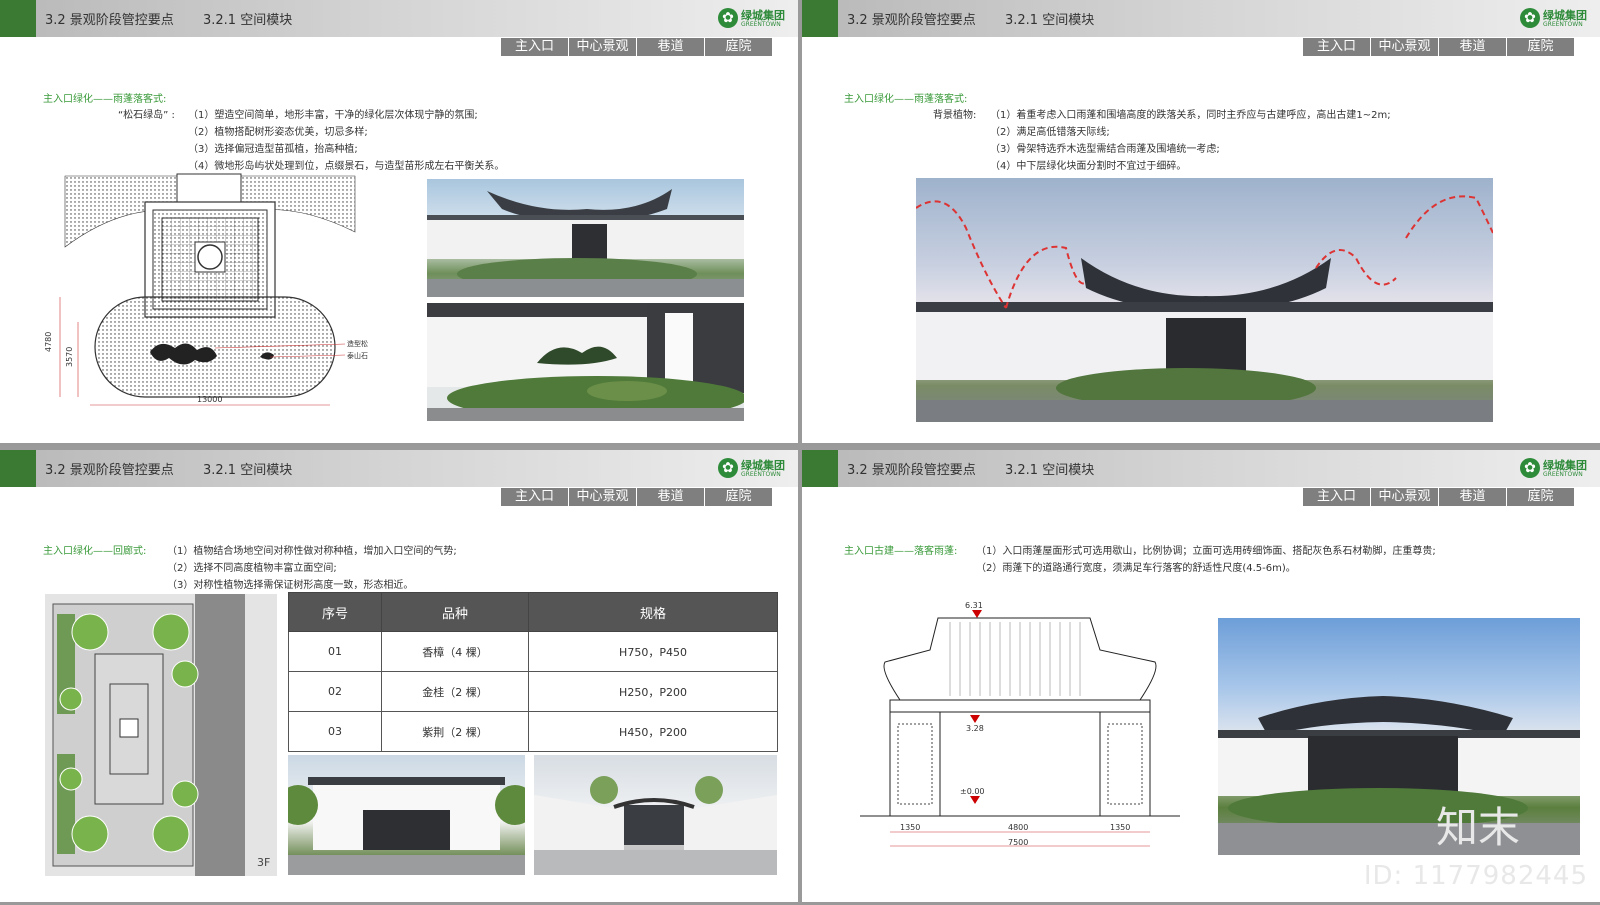 This screenshot has width=1600, height=905. I want to click on dim-total: 7500, so click(1018, 842).